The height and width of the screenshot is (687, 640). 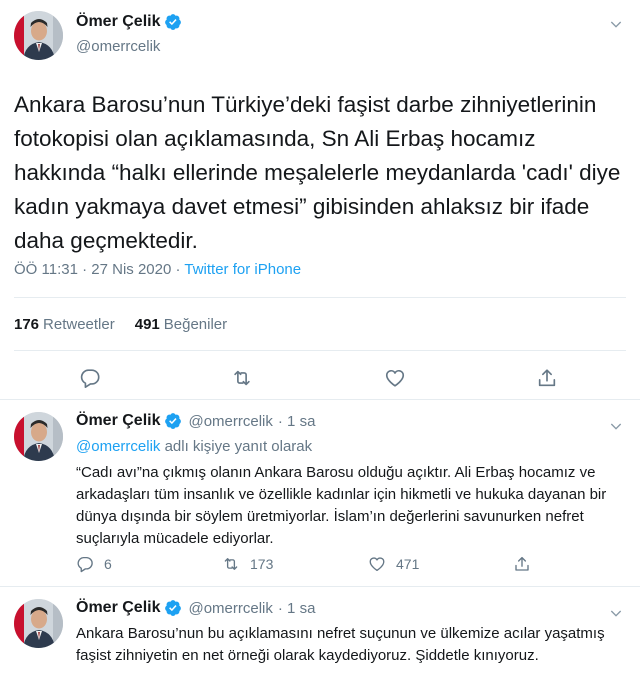 What do you see at coordinates (242, 269) in the screenshot?
I see `tweet-source-link: Twitter for iPhone` at bounding box center [242, 269].